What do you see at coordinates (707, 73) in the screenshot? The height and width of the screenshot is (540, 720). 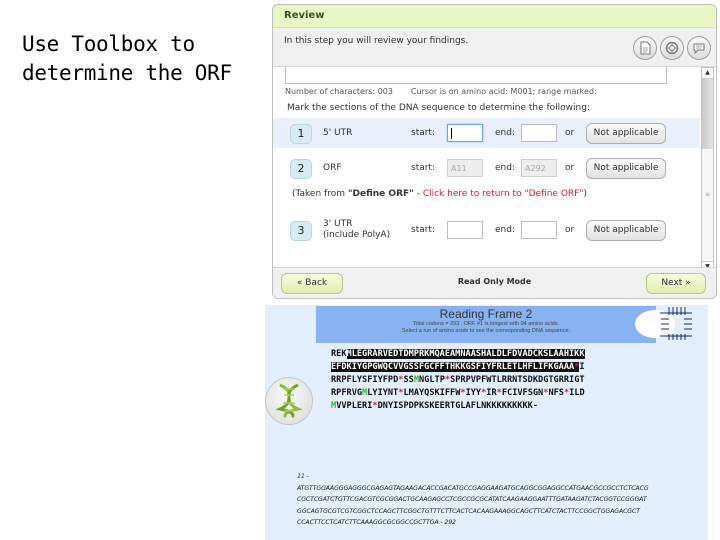 I see `scroll-up-arrow-icon: ▲` at bounding box center [707, 73].